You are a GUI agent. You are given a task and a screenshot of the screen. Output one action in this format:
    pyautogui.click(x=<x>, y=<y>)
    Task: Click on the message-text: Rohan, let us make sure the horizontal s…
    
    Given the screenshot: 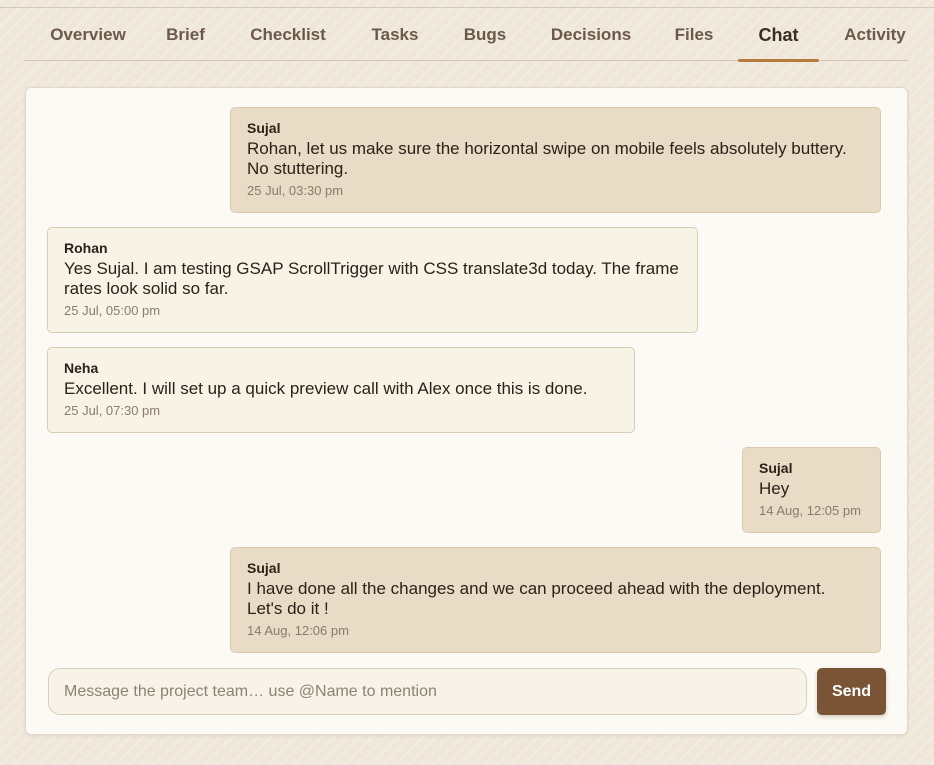 What is the action you would take?
    pyautogui.click(x=547, y=158)
    